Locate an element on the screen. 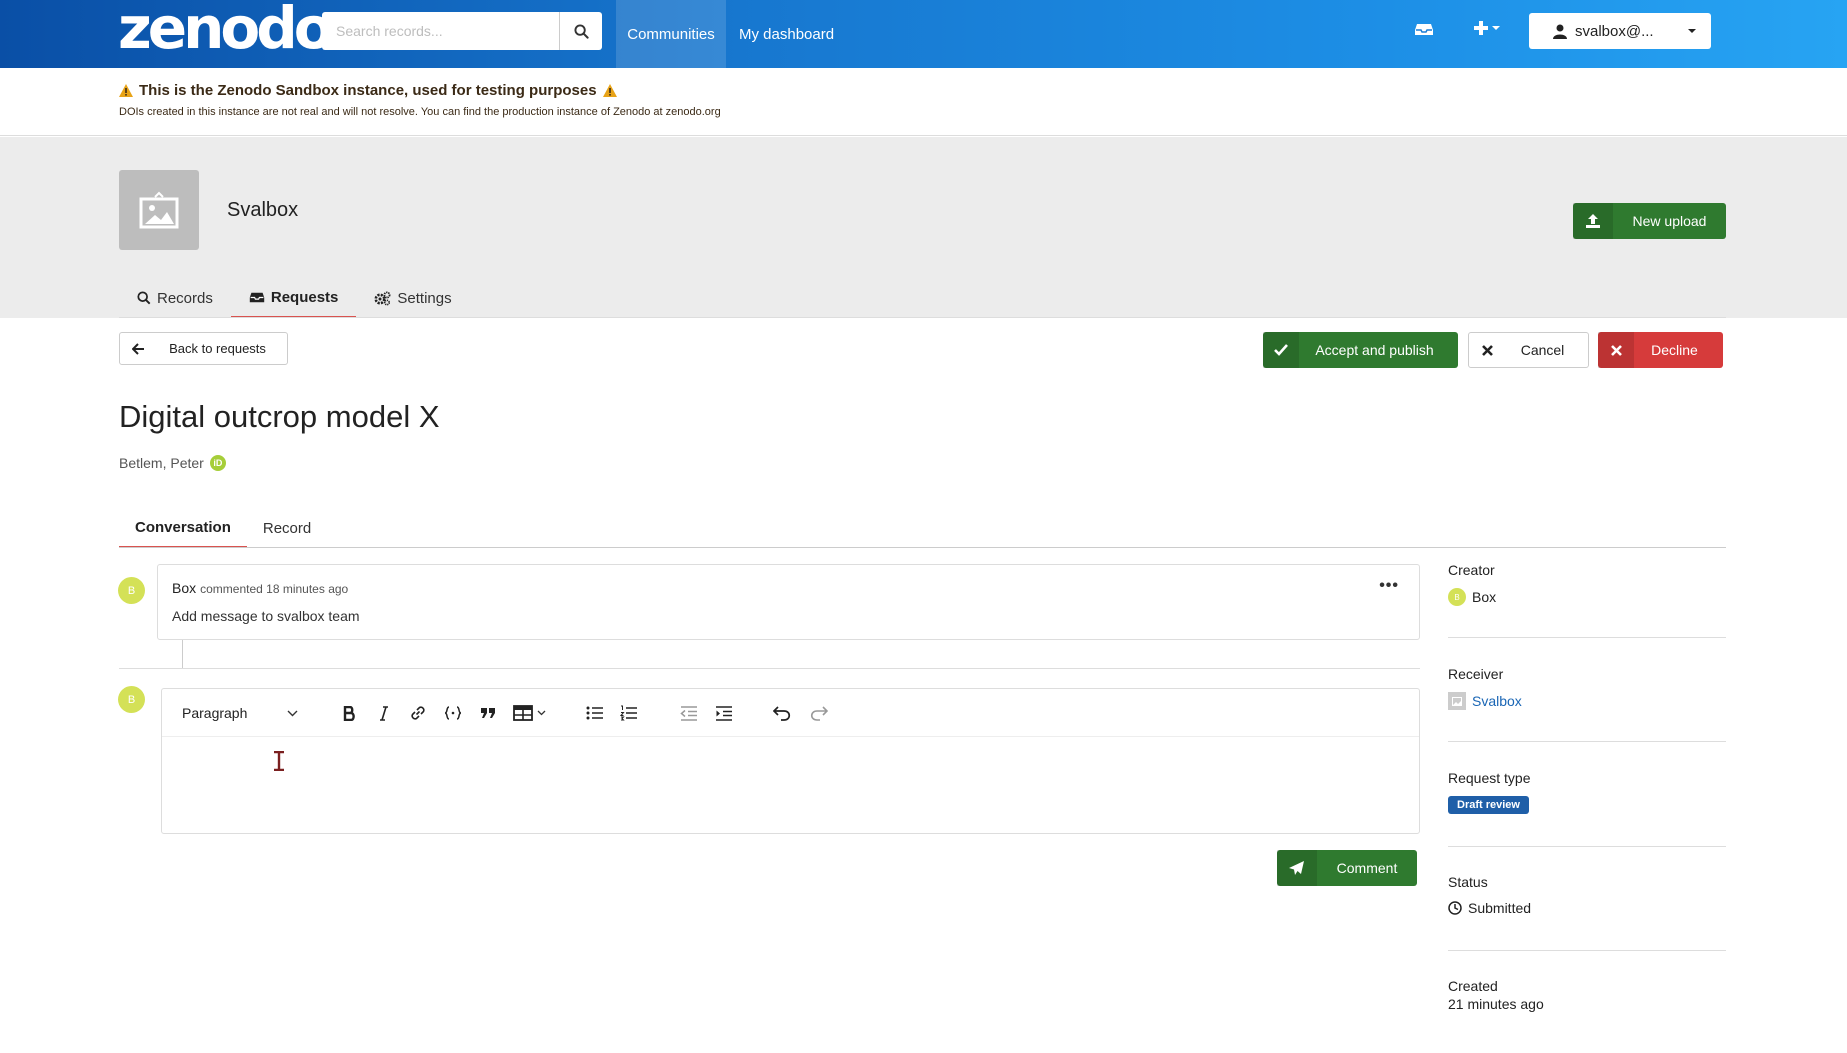  indent-icon is located at coordinates (724, 713).